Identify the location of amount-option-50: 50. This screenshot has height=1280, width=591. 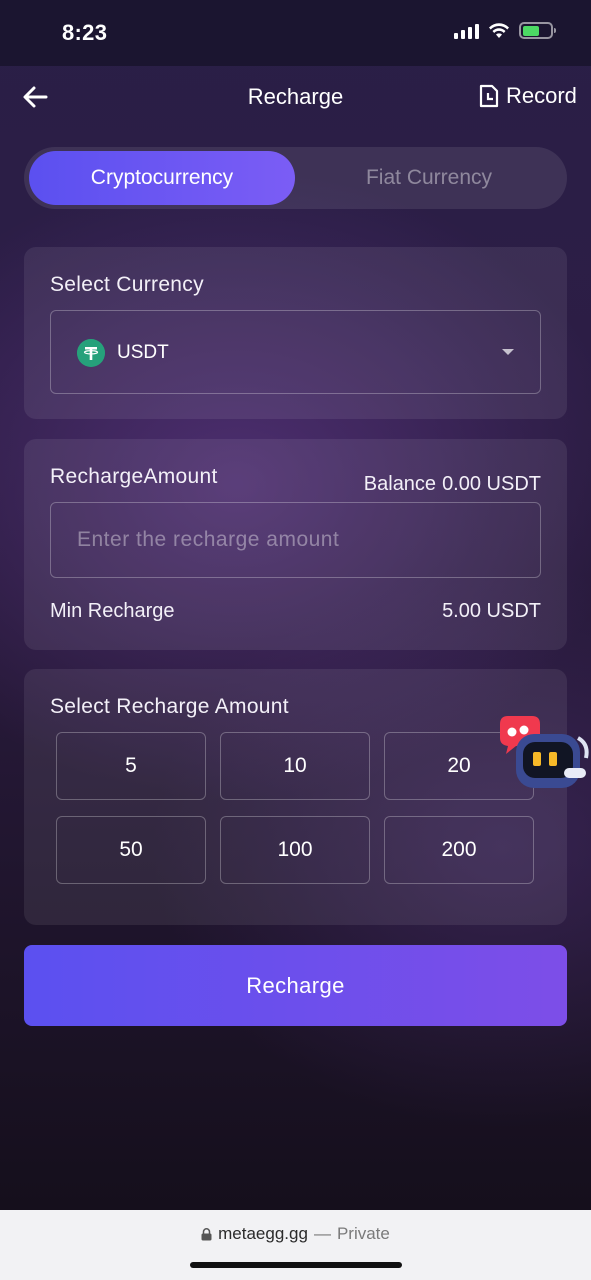
(131, 850).